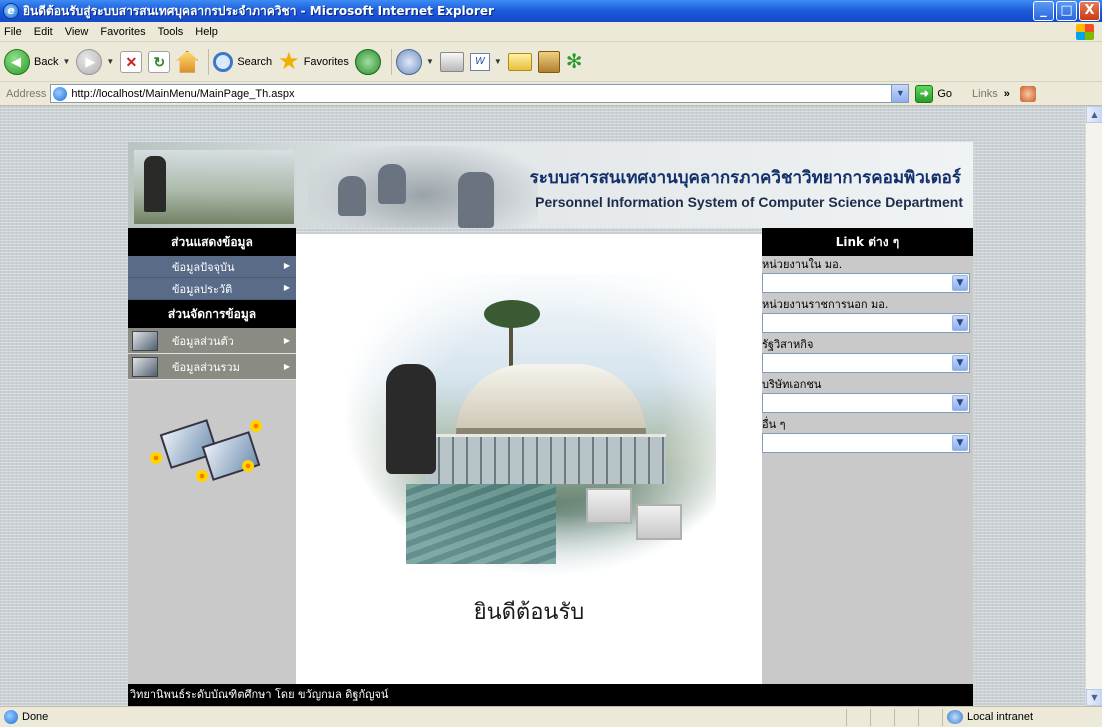  What do you see at coordinates (223, 61) in the screenshot?
I see `search-icon` at bounding box center [223, 61].